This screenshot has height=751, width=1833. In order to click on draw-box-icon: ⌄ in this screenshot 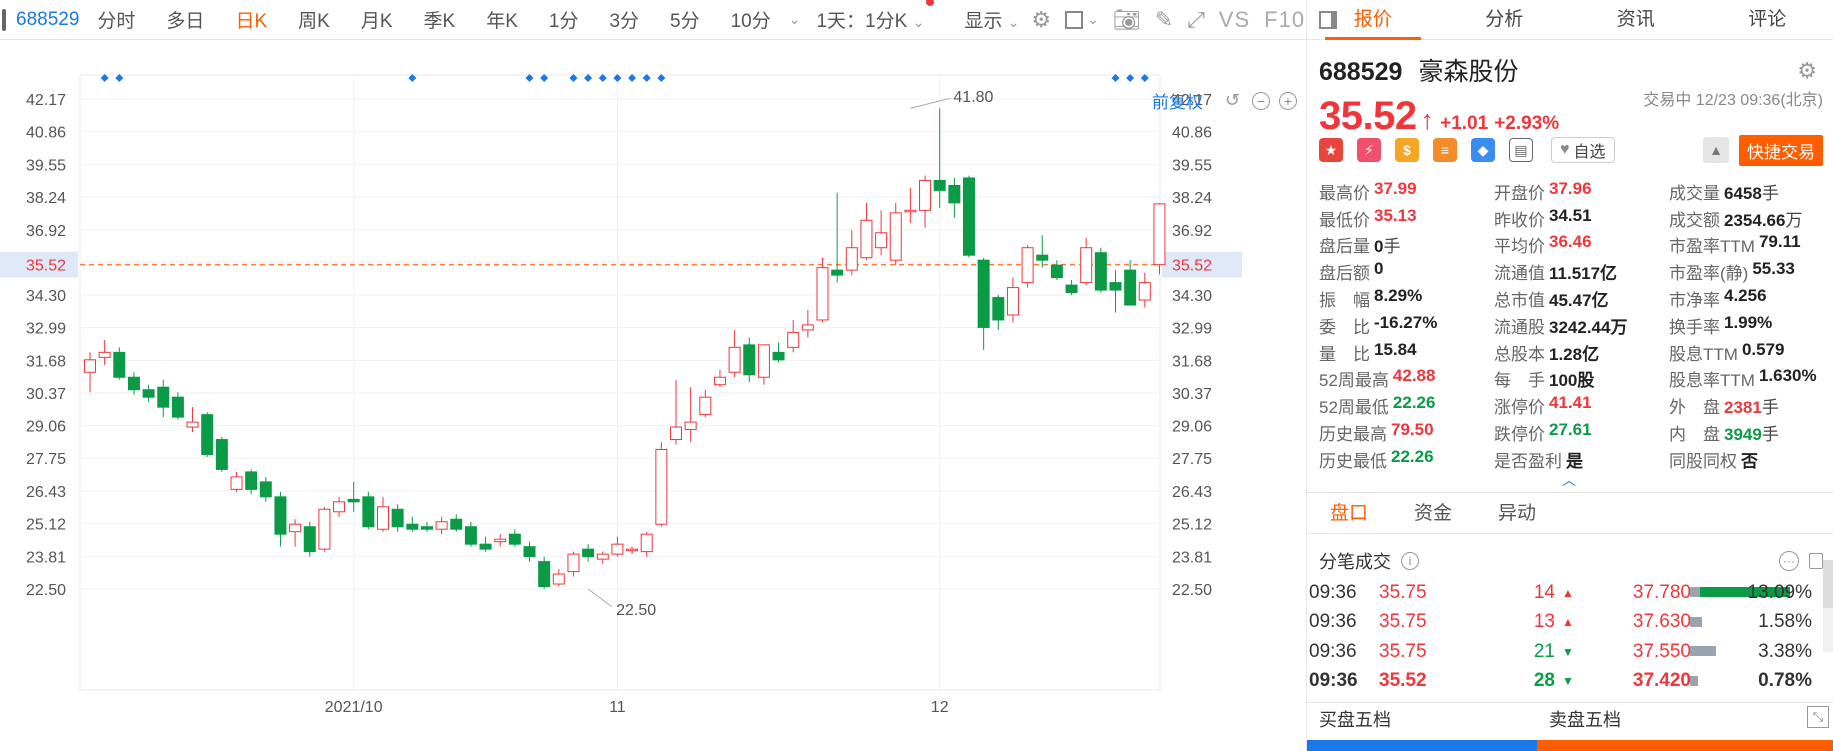, I will do `click(1082, 19)`.